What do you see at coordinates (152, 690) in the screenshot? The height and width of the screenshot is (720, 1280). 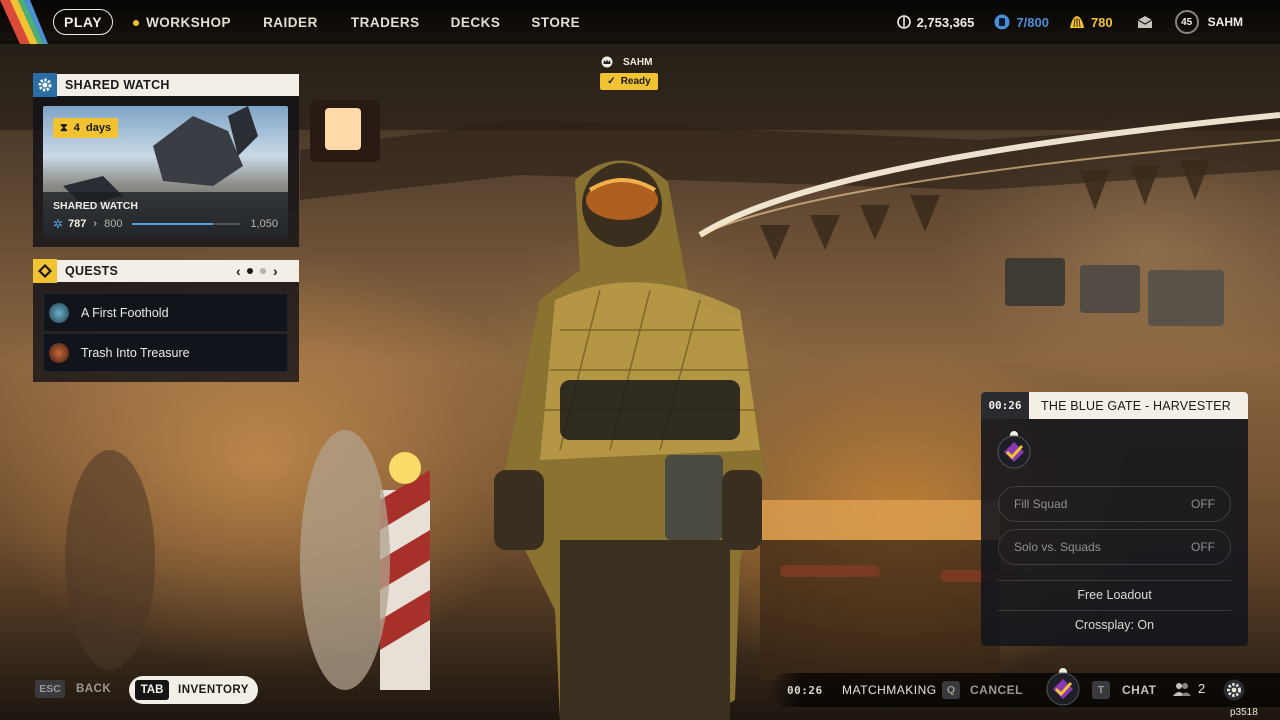 I see `tab-key-hint: TAB` at bounding box center [152, 690].